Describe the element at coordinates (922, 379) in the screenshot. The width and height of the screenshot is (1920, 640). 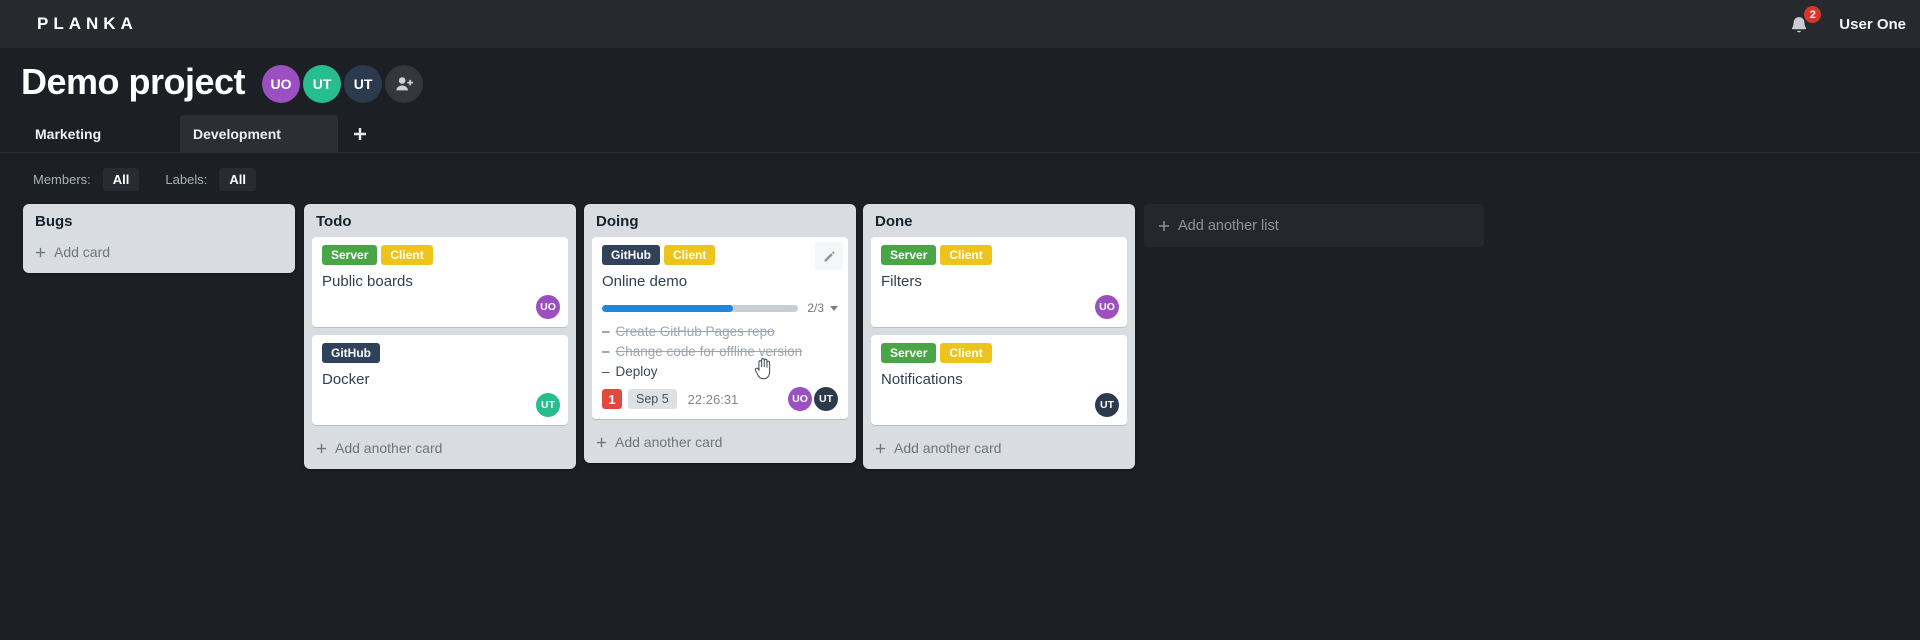
I see `card-title: Notifications` at that location.